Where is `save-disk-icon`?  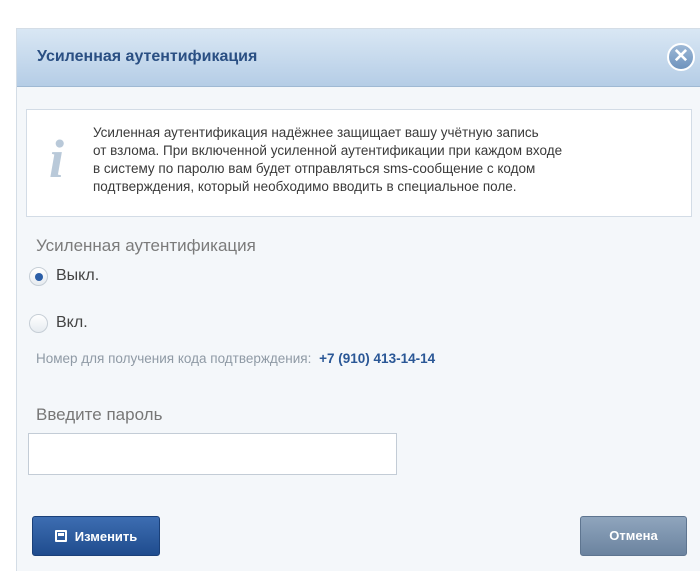
save-disk-icon is located at coordinates (60, 536).